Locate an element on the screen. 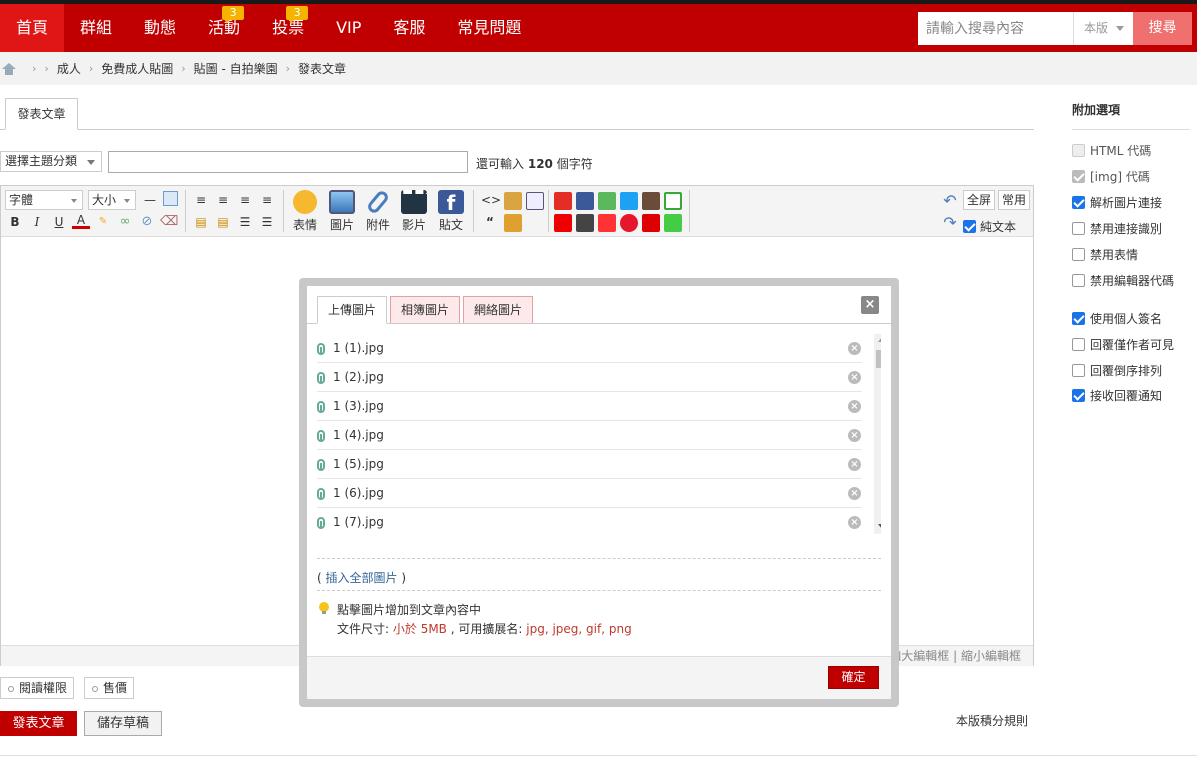 The width and height of the screenshot is (1197, 757). nav-item-faq: 常見問題 is located at coordinates (489, 28).